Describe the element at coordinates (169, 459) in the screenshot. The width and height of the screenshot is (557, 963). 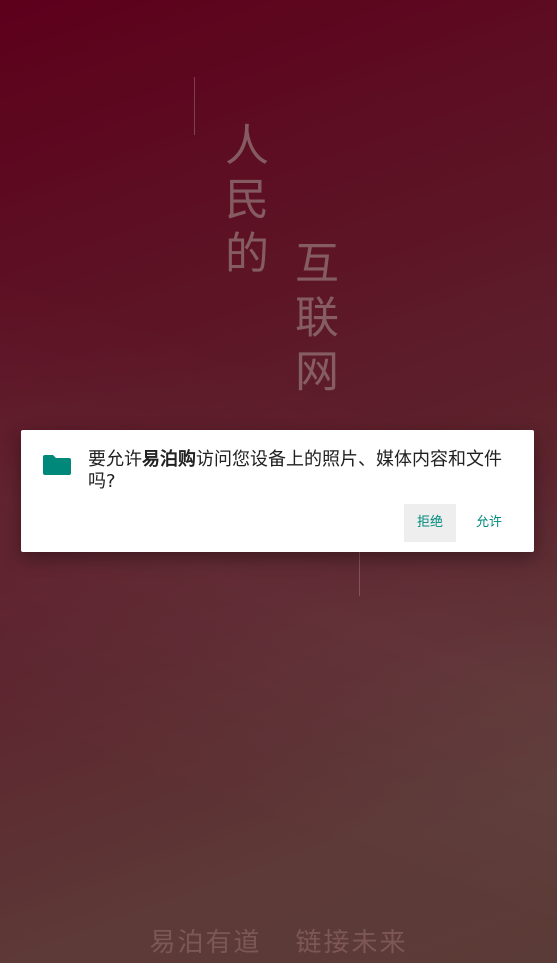
I see `app-name: 易泊购` at that location.